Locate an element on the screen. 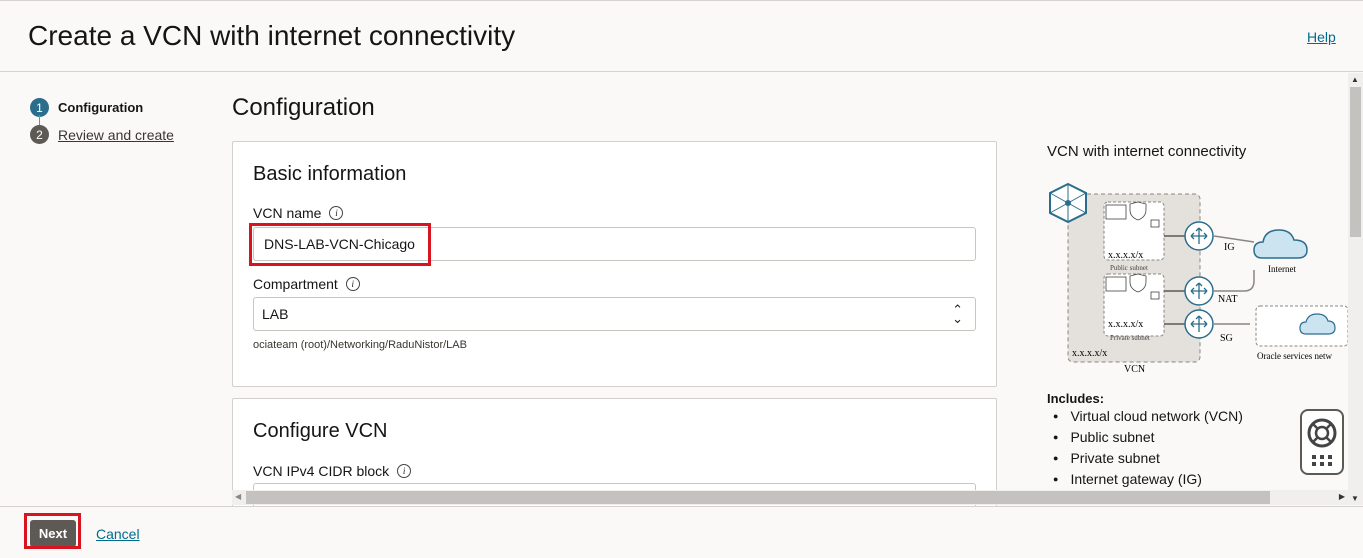 The image size is (1363, 558). compartment-label: Compartment i is located at coordinates (306, 284).